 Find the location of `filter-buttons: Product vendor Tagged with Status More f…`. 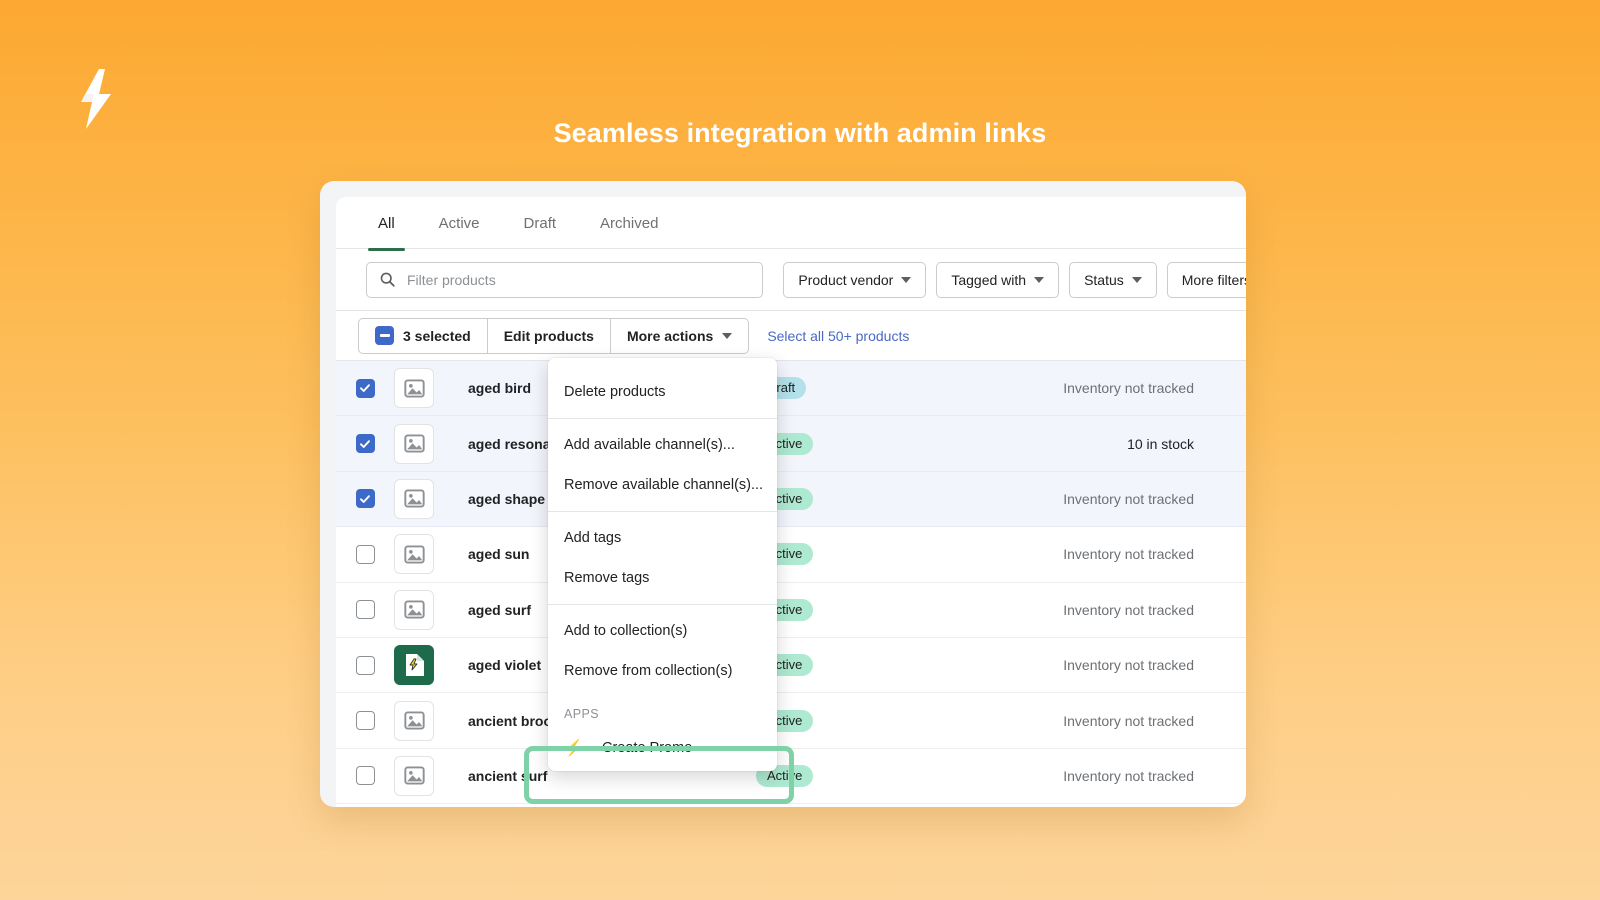

filter-buttons: Product vendor Tagged with Status More f… is located at coordinates (1009, 279).